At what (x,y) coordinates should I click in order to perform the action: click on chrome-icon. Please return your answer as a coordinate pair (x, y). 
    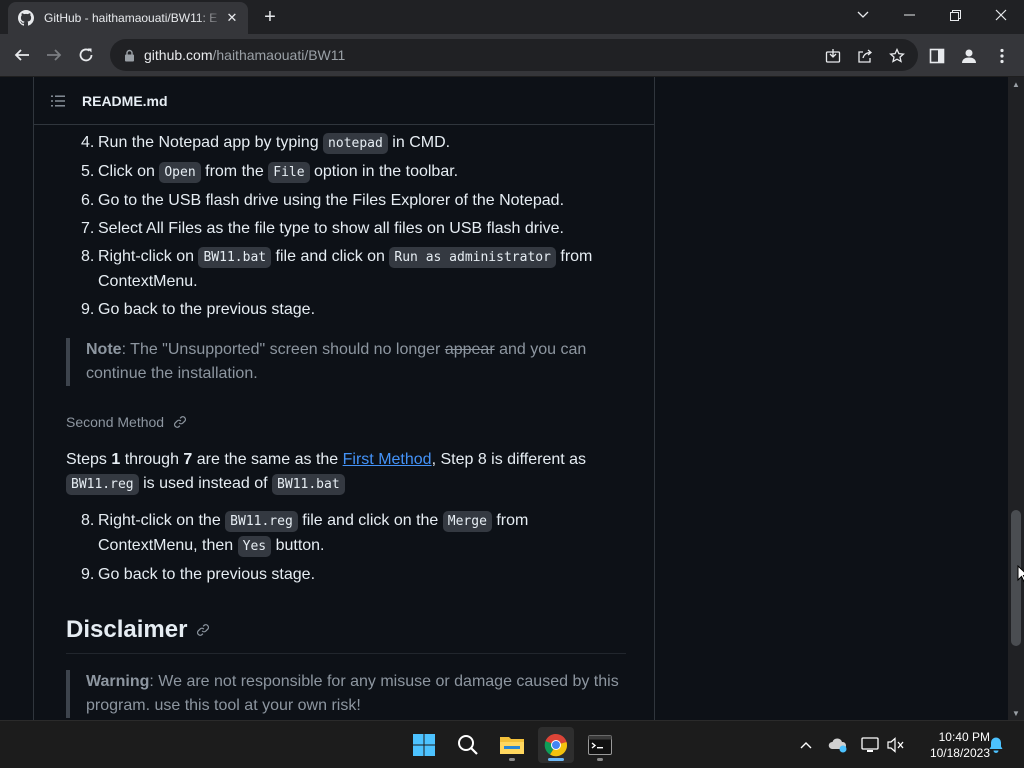
    Looking at the image, I should click on (556, 745).